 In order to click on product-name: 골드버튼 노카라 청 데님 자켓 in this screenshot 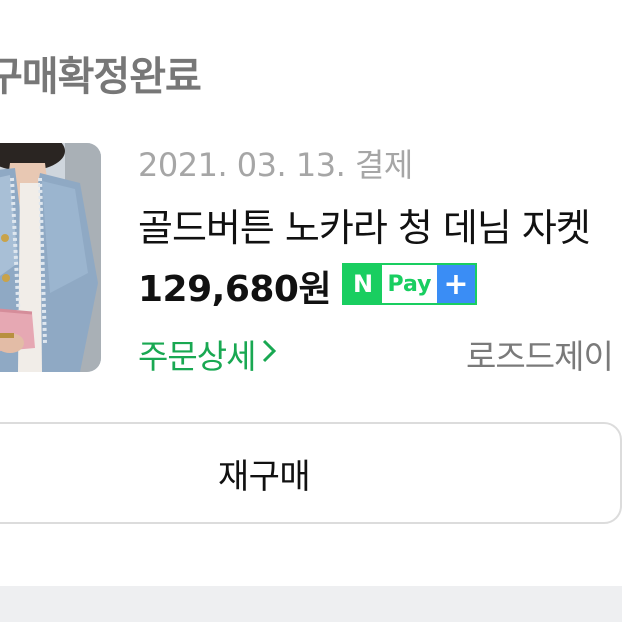, I will do `click(364, 224)`.